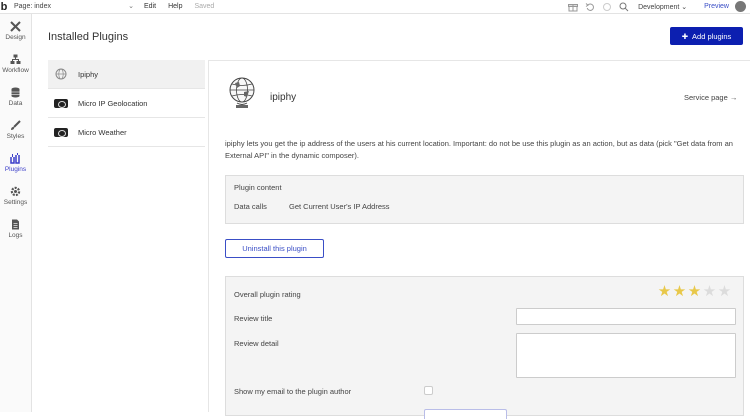 Image resolution: width=750 pixels, height=419 pixels. Describe the element at coordinates (465, 414) in the screenshot. I see `submit-review-button` at that location.